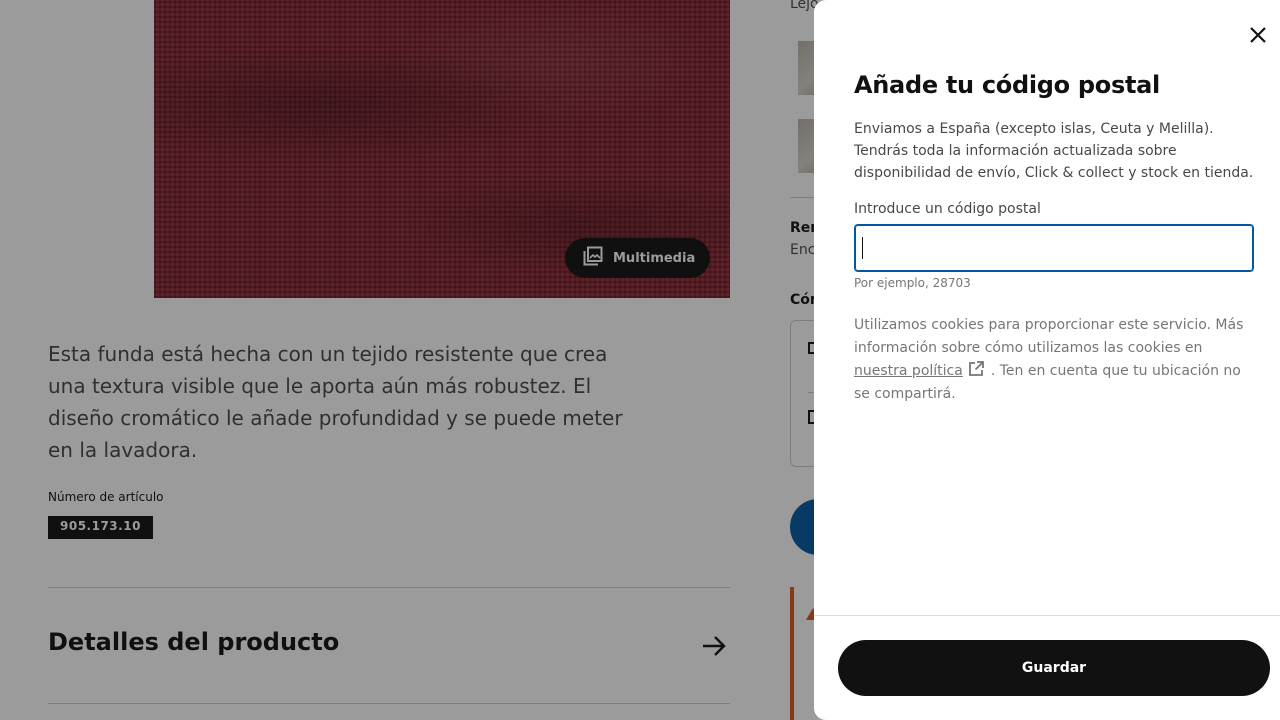 The width and height of the screenshot is (1280, 720). I want to click on close-button, so click(1258, 36).